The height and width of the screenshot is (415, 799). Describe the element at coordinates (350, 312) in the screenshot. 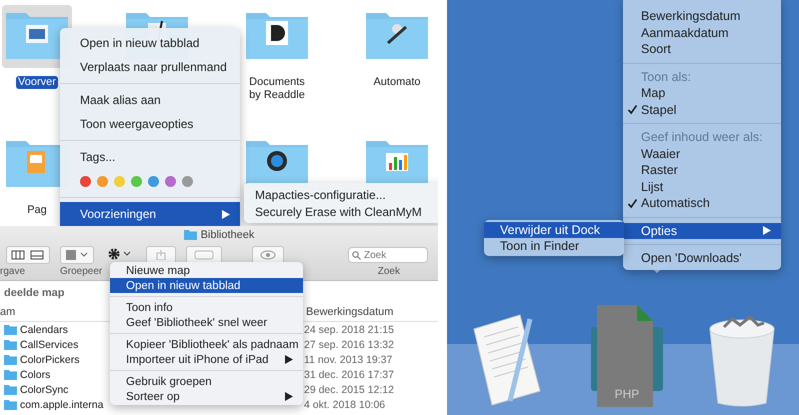

I see `column-header: Bewerkingsdatum` at that location.